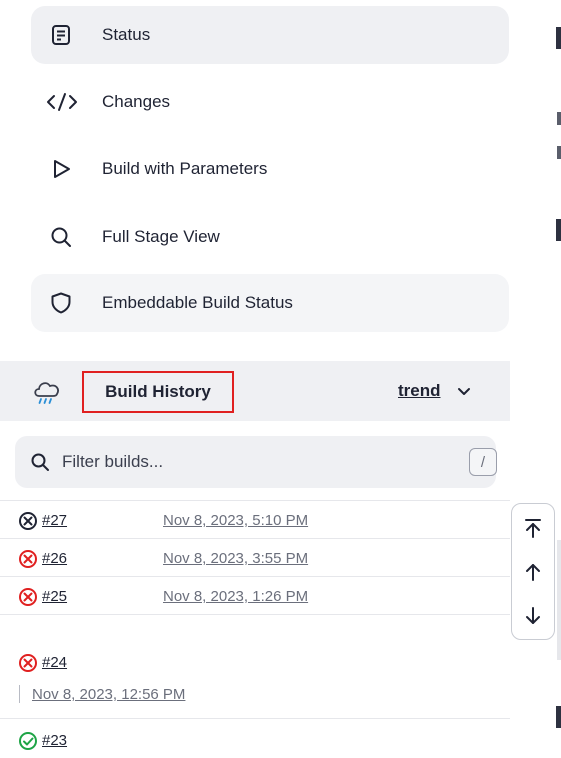  I want to click on cropped-panel-fragment, so click(559, 600).